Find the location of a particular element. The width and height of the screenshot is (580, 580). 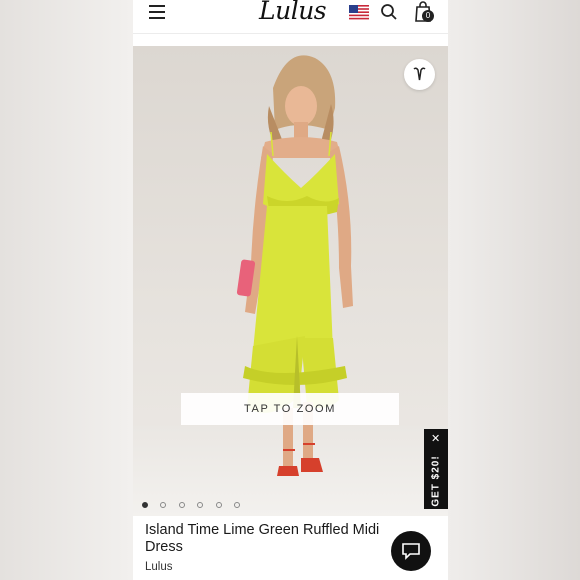

promo-label: GET $20! is located at coordinates (436, 481).